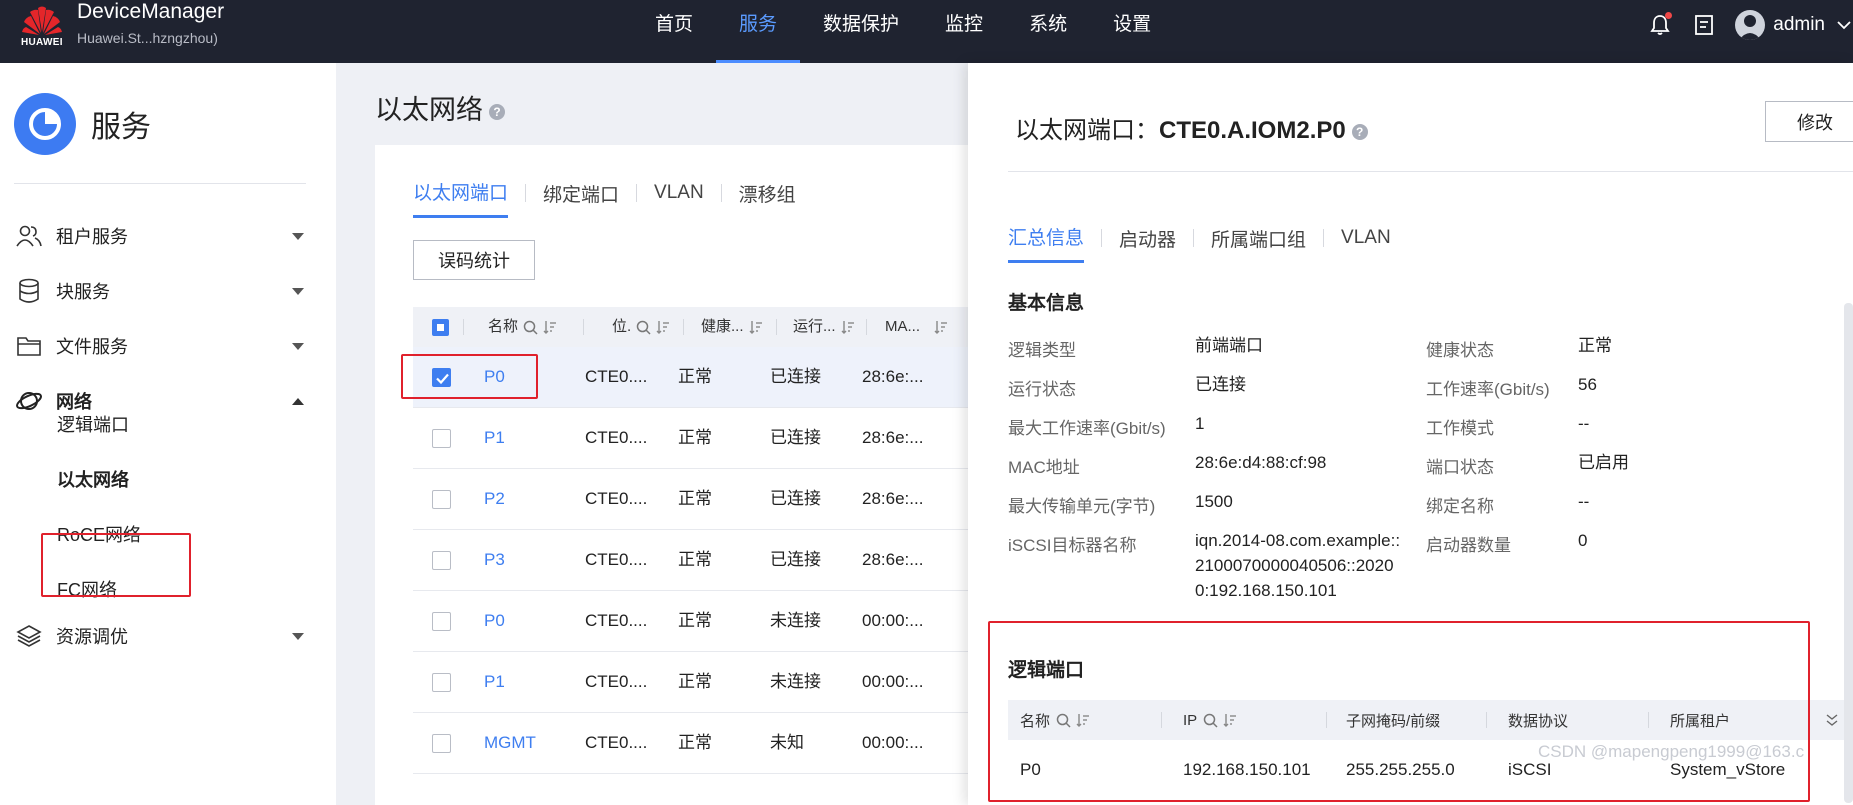  Describe the element at coordinates (1046, 303) in the screenshot. I see `basic-info-heading: 基本信息` at that location.